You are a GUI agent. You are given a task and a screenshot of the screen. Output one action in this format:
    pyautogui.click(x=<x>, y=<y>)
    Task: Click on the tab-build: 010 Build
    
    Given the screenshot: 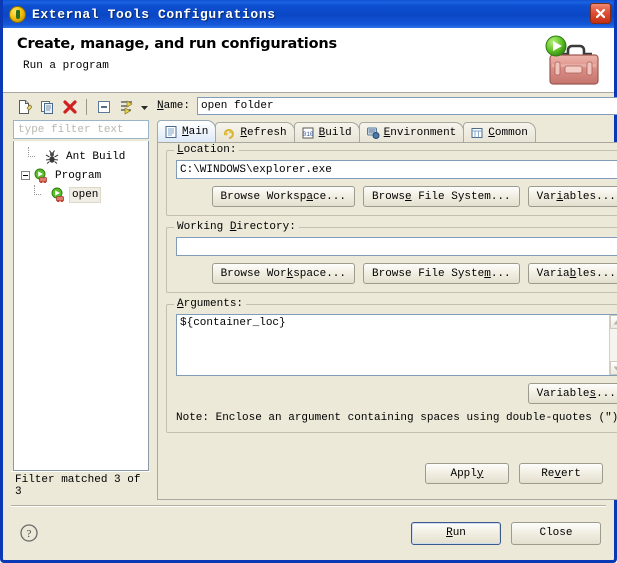 What is the action you would take?
    pyautogui.click(x=326, y=132)
    